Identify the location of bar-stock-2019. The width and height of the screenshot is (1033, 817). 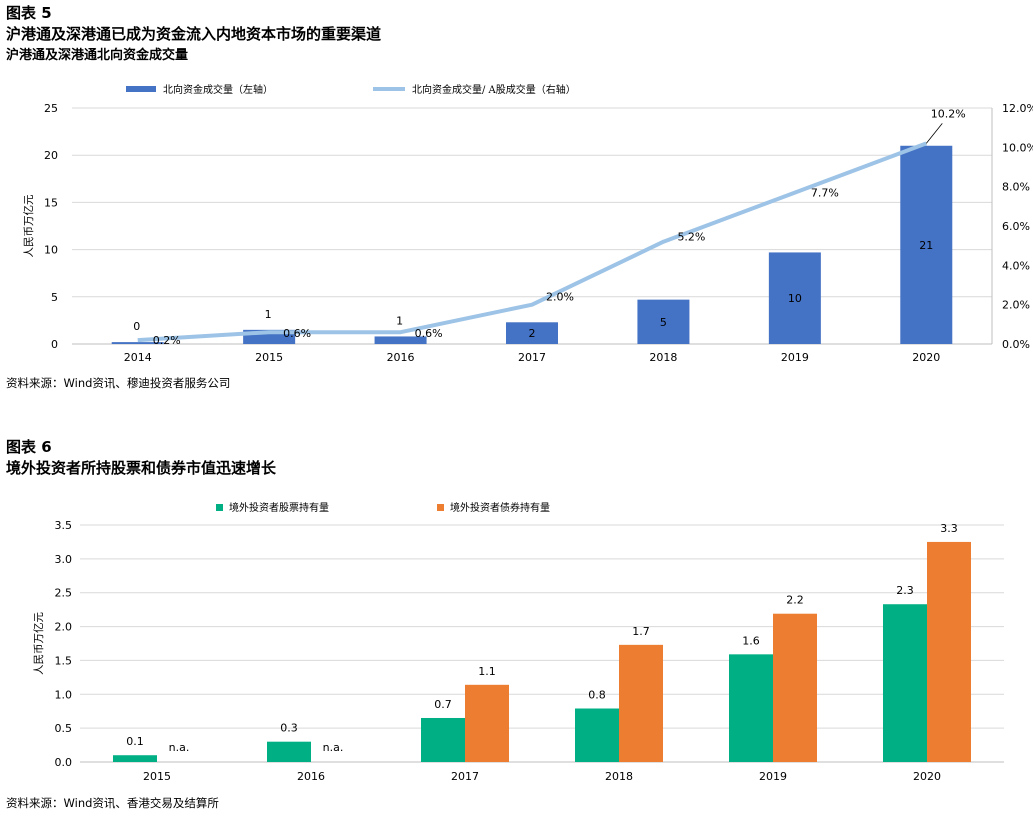
(751, 708).